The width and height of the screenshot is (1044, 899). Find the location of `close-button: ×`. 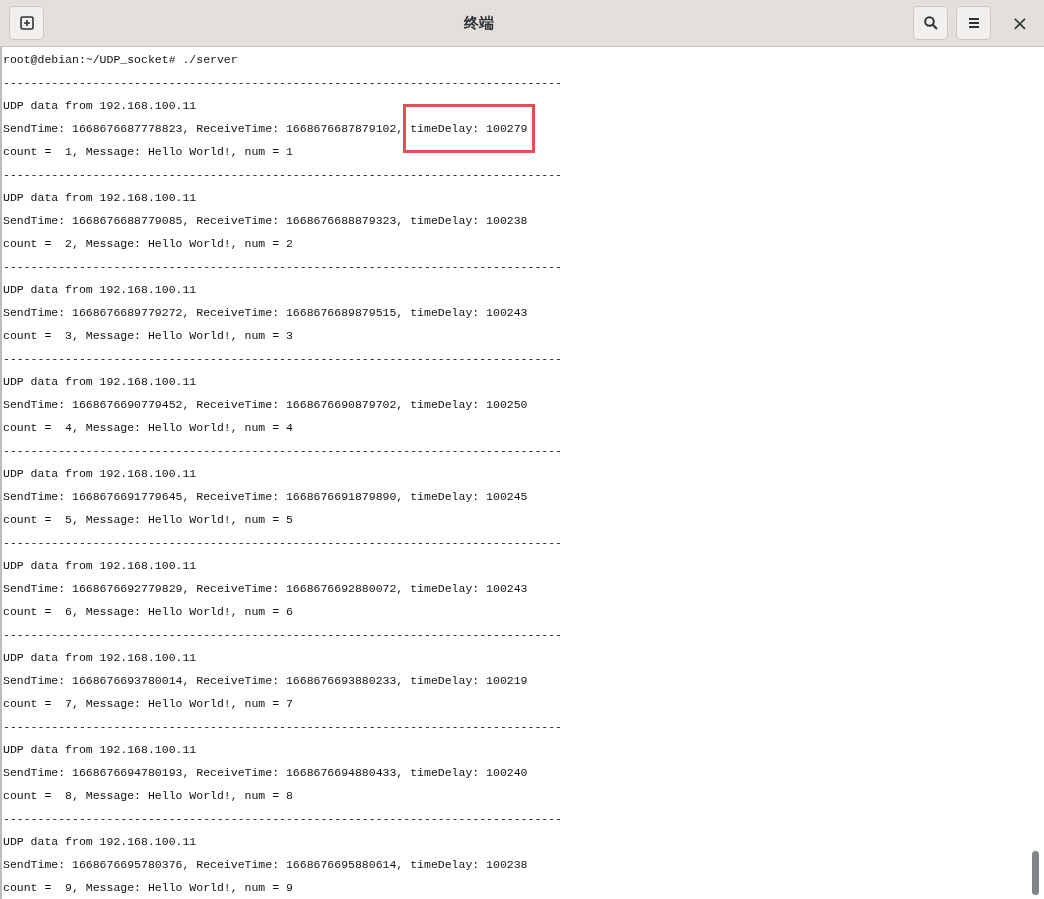

close-button: × is located at coordinates (1020, 23).